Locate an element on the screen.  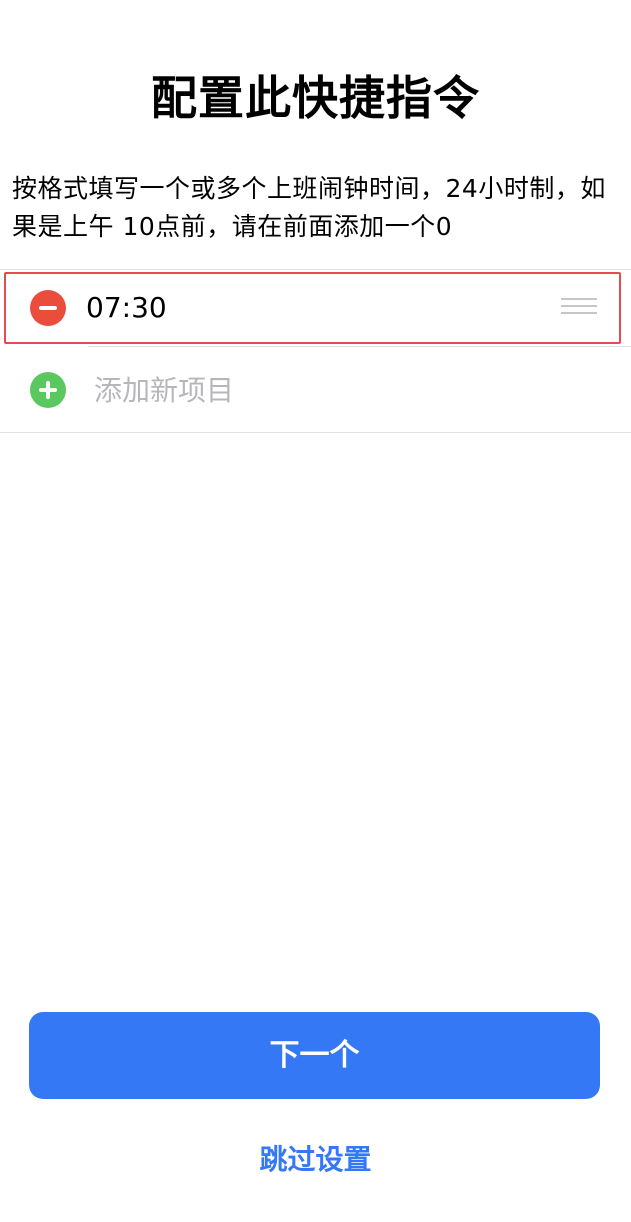
add-item-row: 添加新项目 is located at coordinates (315, 392).